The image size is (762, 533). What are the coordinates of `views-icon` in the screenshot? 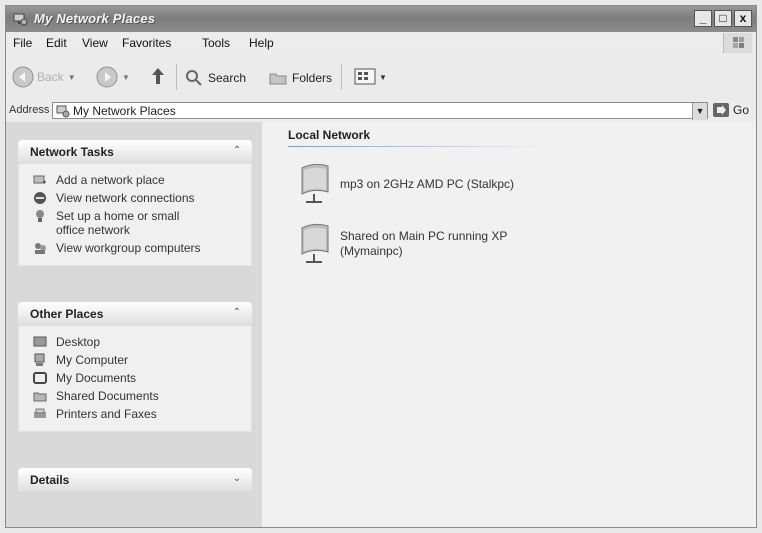 It's located at (365, 76).